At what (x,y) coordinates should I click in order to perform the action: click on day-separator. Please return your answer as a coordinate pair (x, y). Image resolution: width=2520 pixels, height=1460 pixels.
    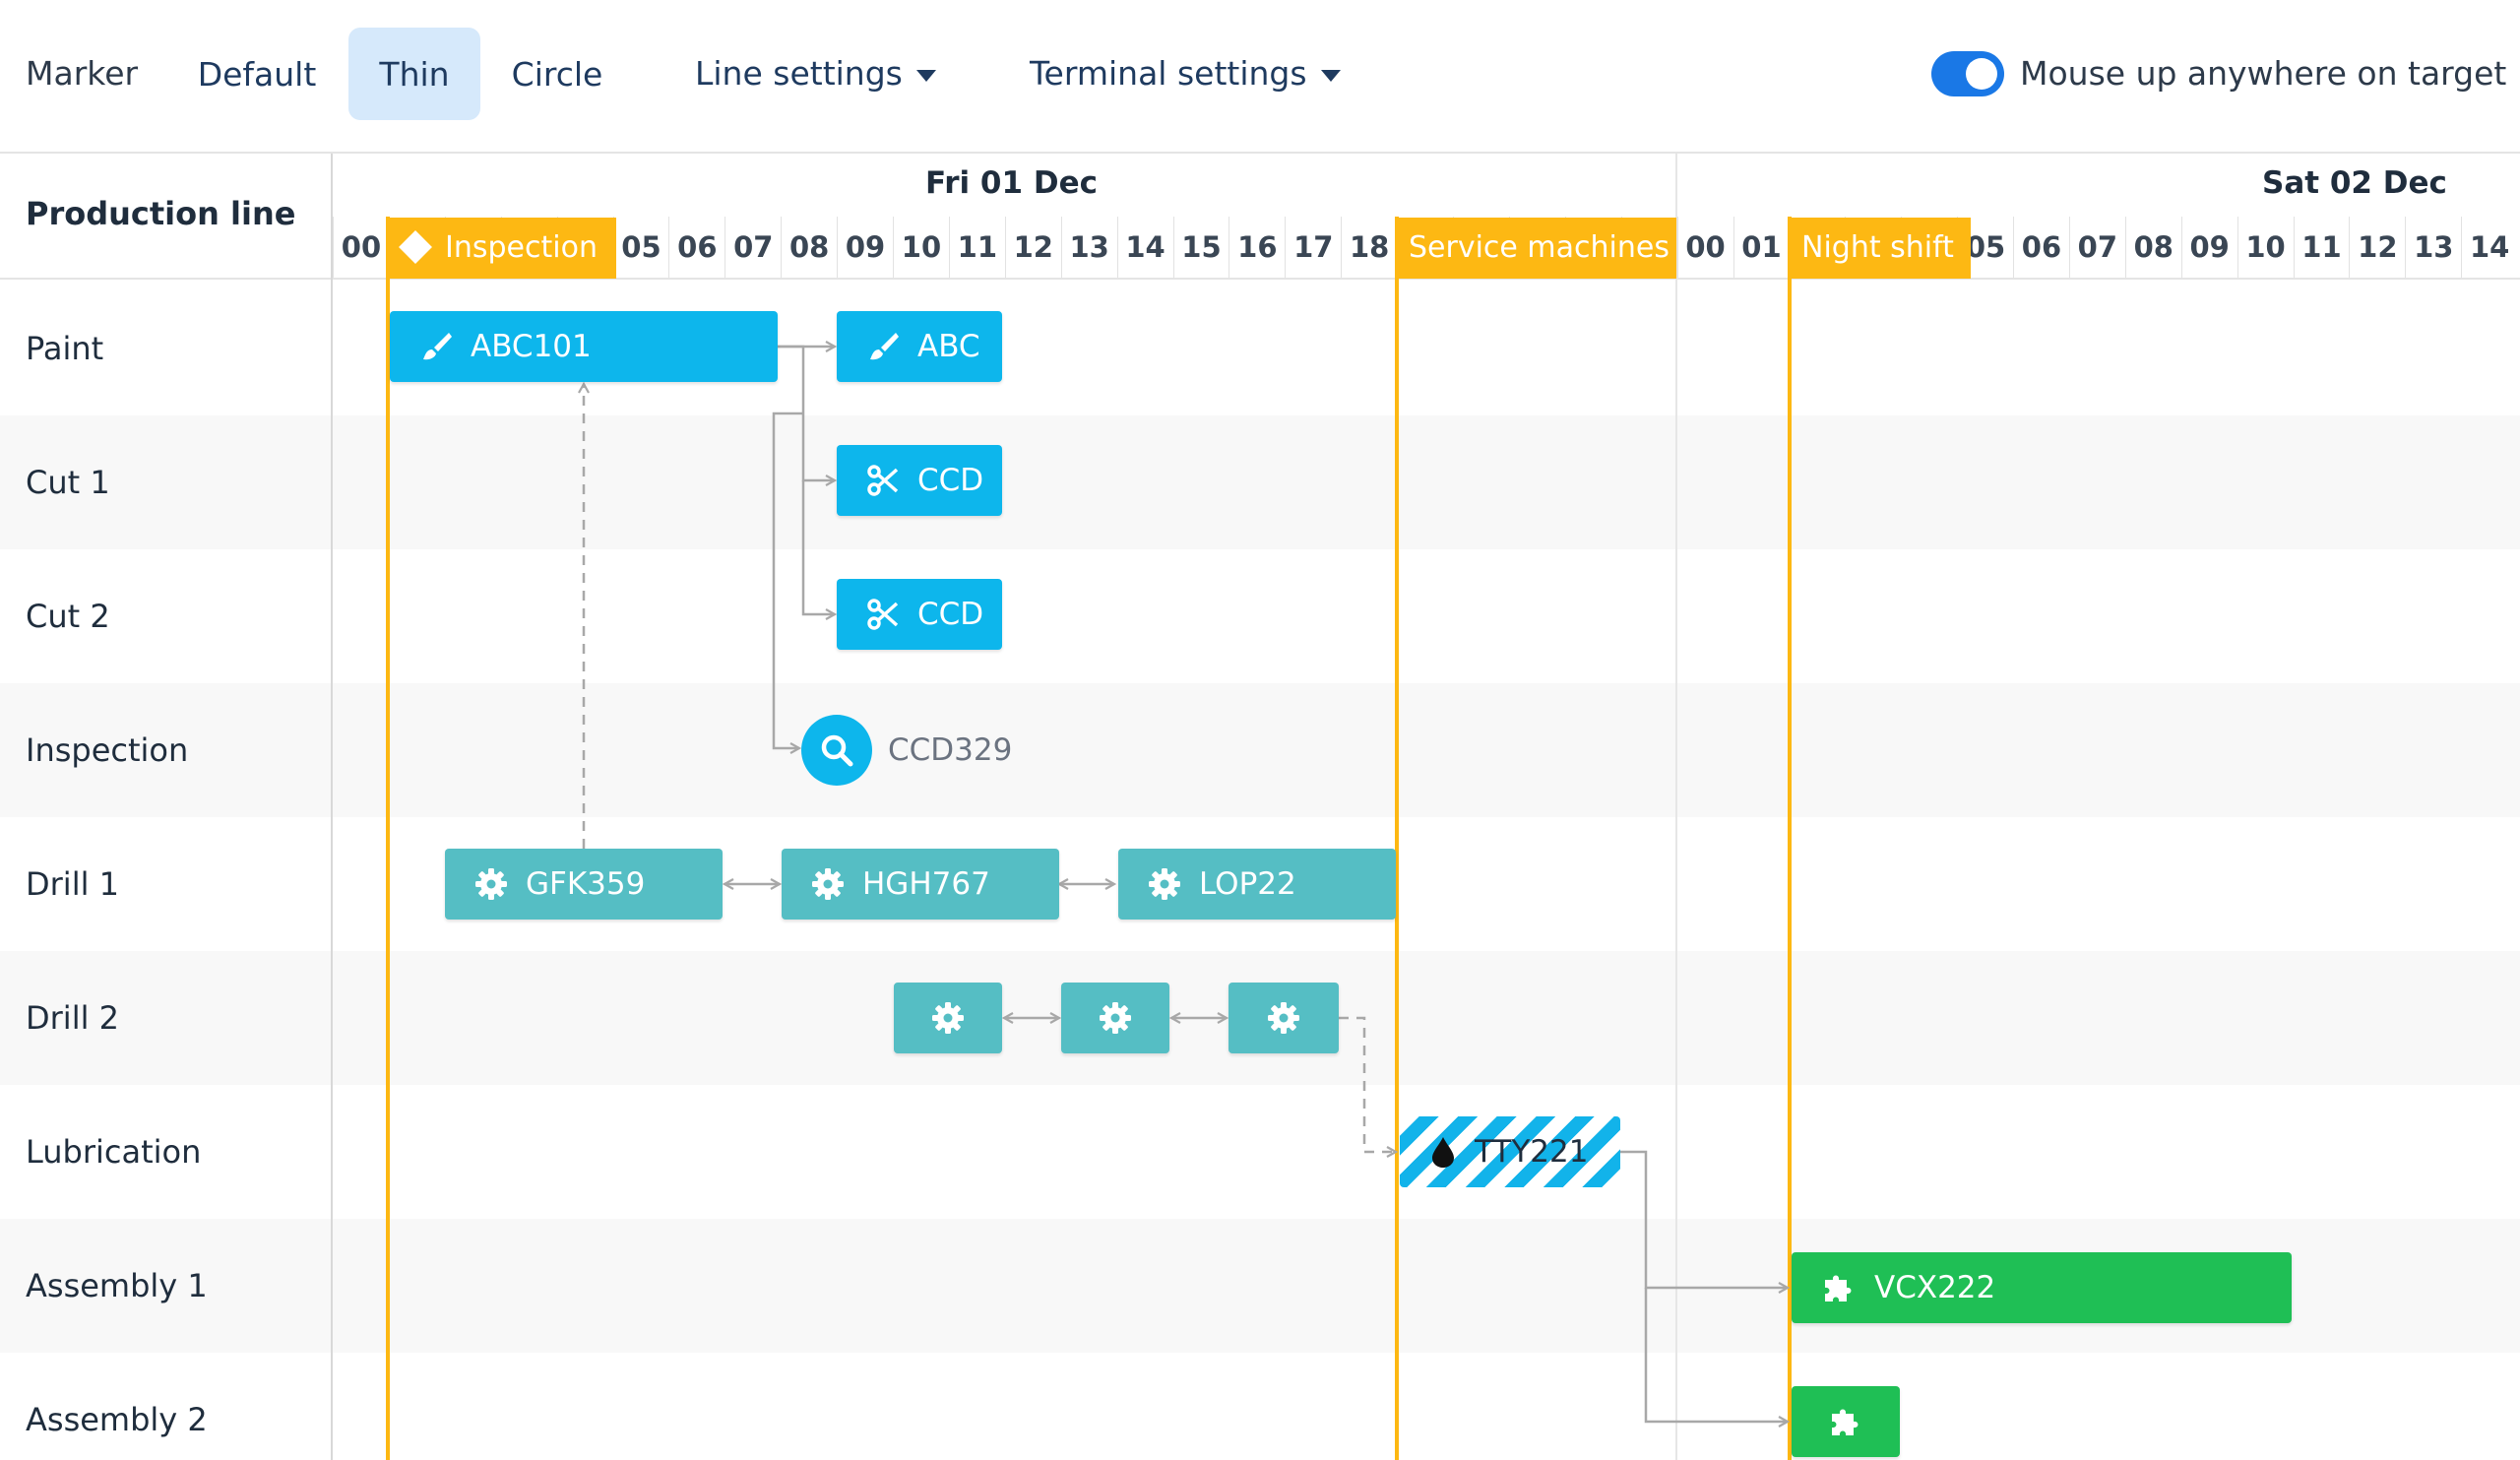
    Looking at the image, I should click on (1676, 807).